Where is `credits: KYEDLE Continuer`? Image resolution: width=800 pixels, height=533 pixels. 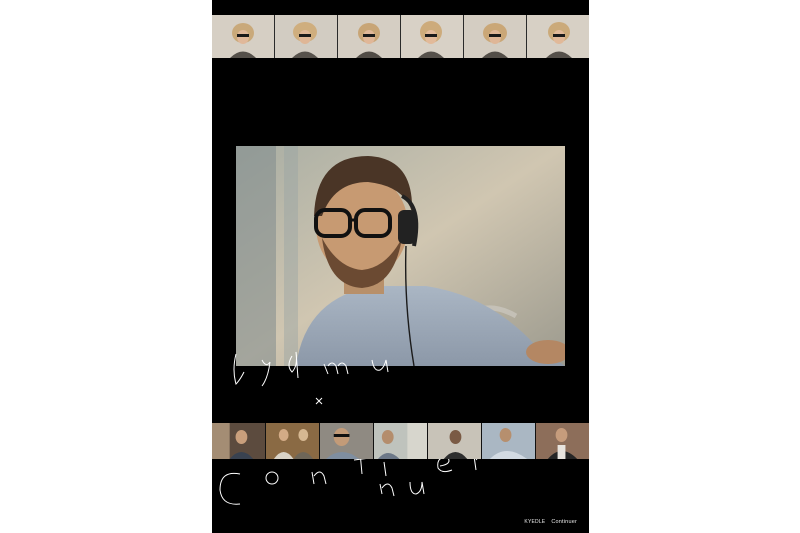 credits: KYEDLE Continuer is located at coordinates (550, 522).